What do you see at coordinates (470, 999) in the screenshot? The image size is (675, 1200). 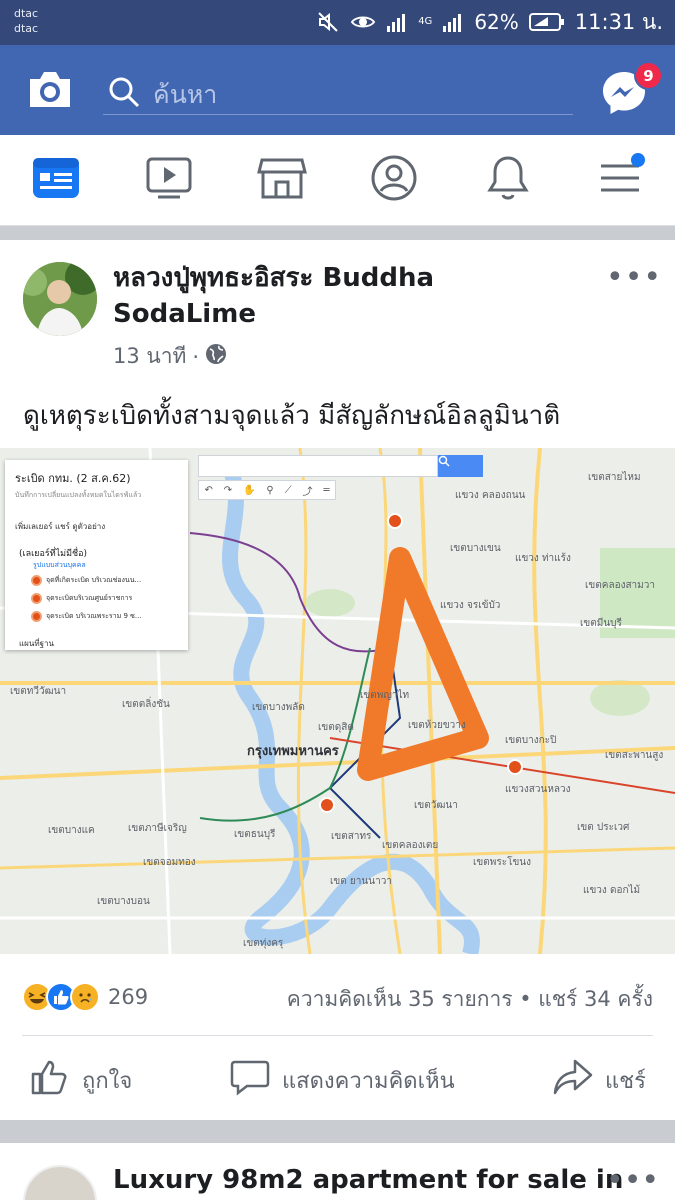 I see `comments-shares-stats: ความคิดเห็น 35 รายการ • แชร์ 34 ครั้ง` at bounding box center [470, 999].